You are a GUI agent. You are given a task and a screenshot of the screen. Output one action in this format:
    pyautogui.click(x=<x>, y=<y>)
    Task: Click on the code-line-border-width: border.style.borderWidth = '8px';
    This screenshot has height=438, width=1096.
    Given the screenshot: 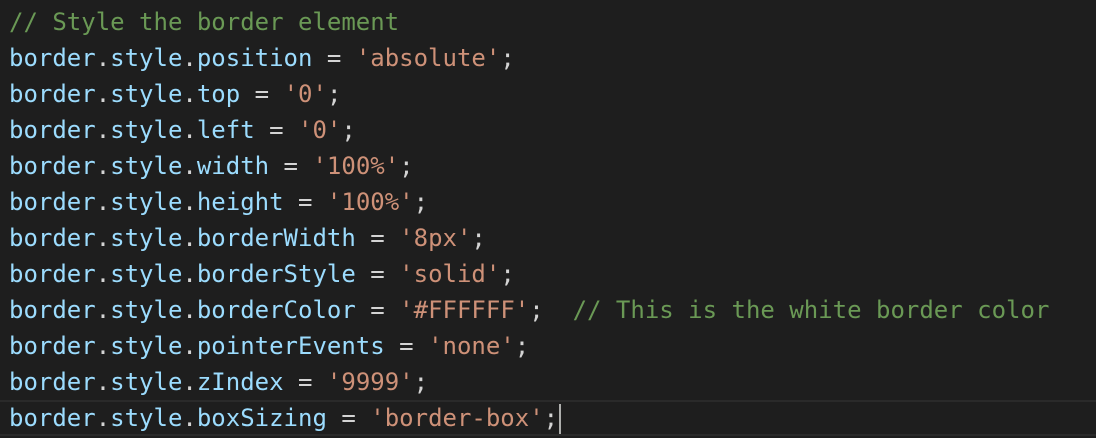 What is the action you would take?
    pyautogui.click(x=548, y=238)
    